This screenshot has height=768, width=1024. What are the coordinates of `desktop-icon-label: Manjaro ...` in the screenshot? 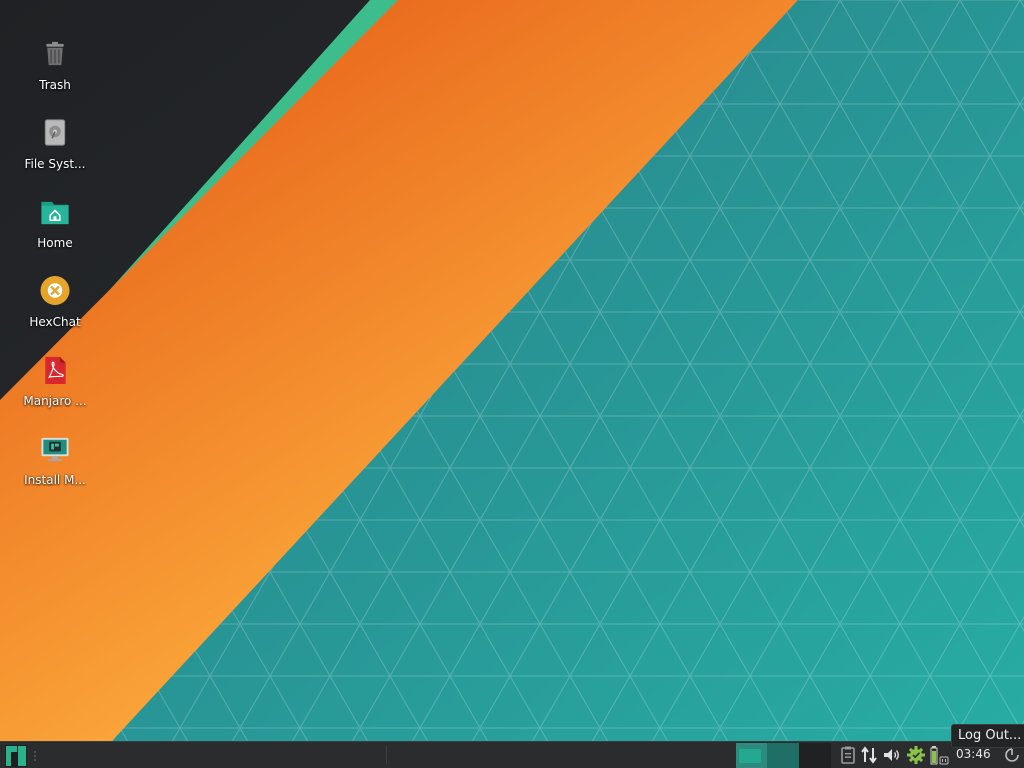 It's located at (55, 401).